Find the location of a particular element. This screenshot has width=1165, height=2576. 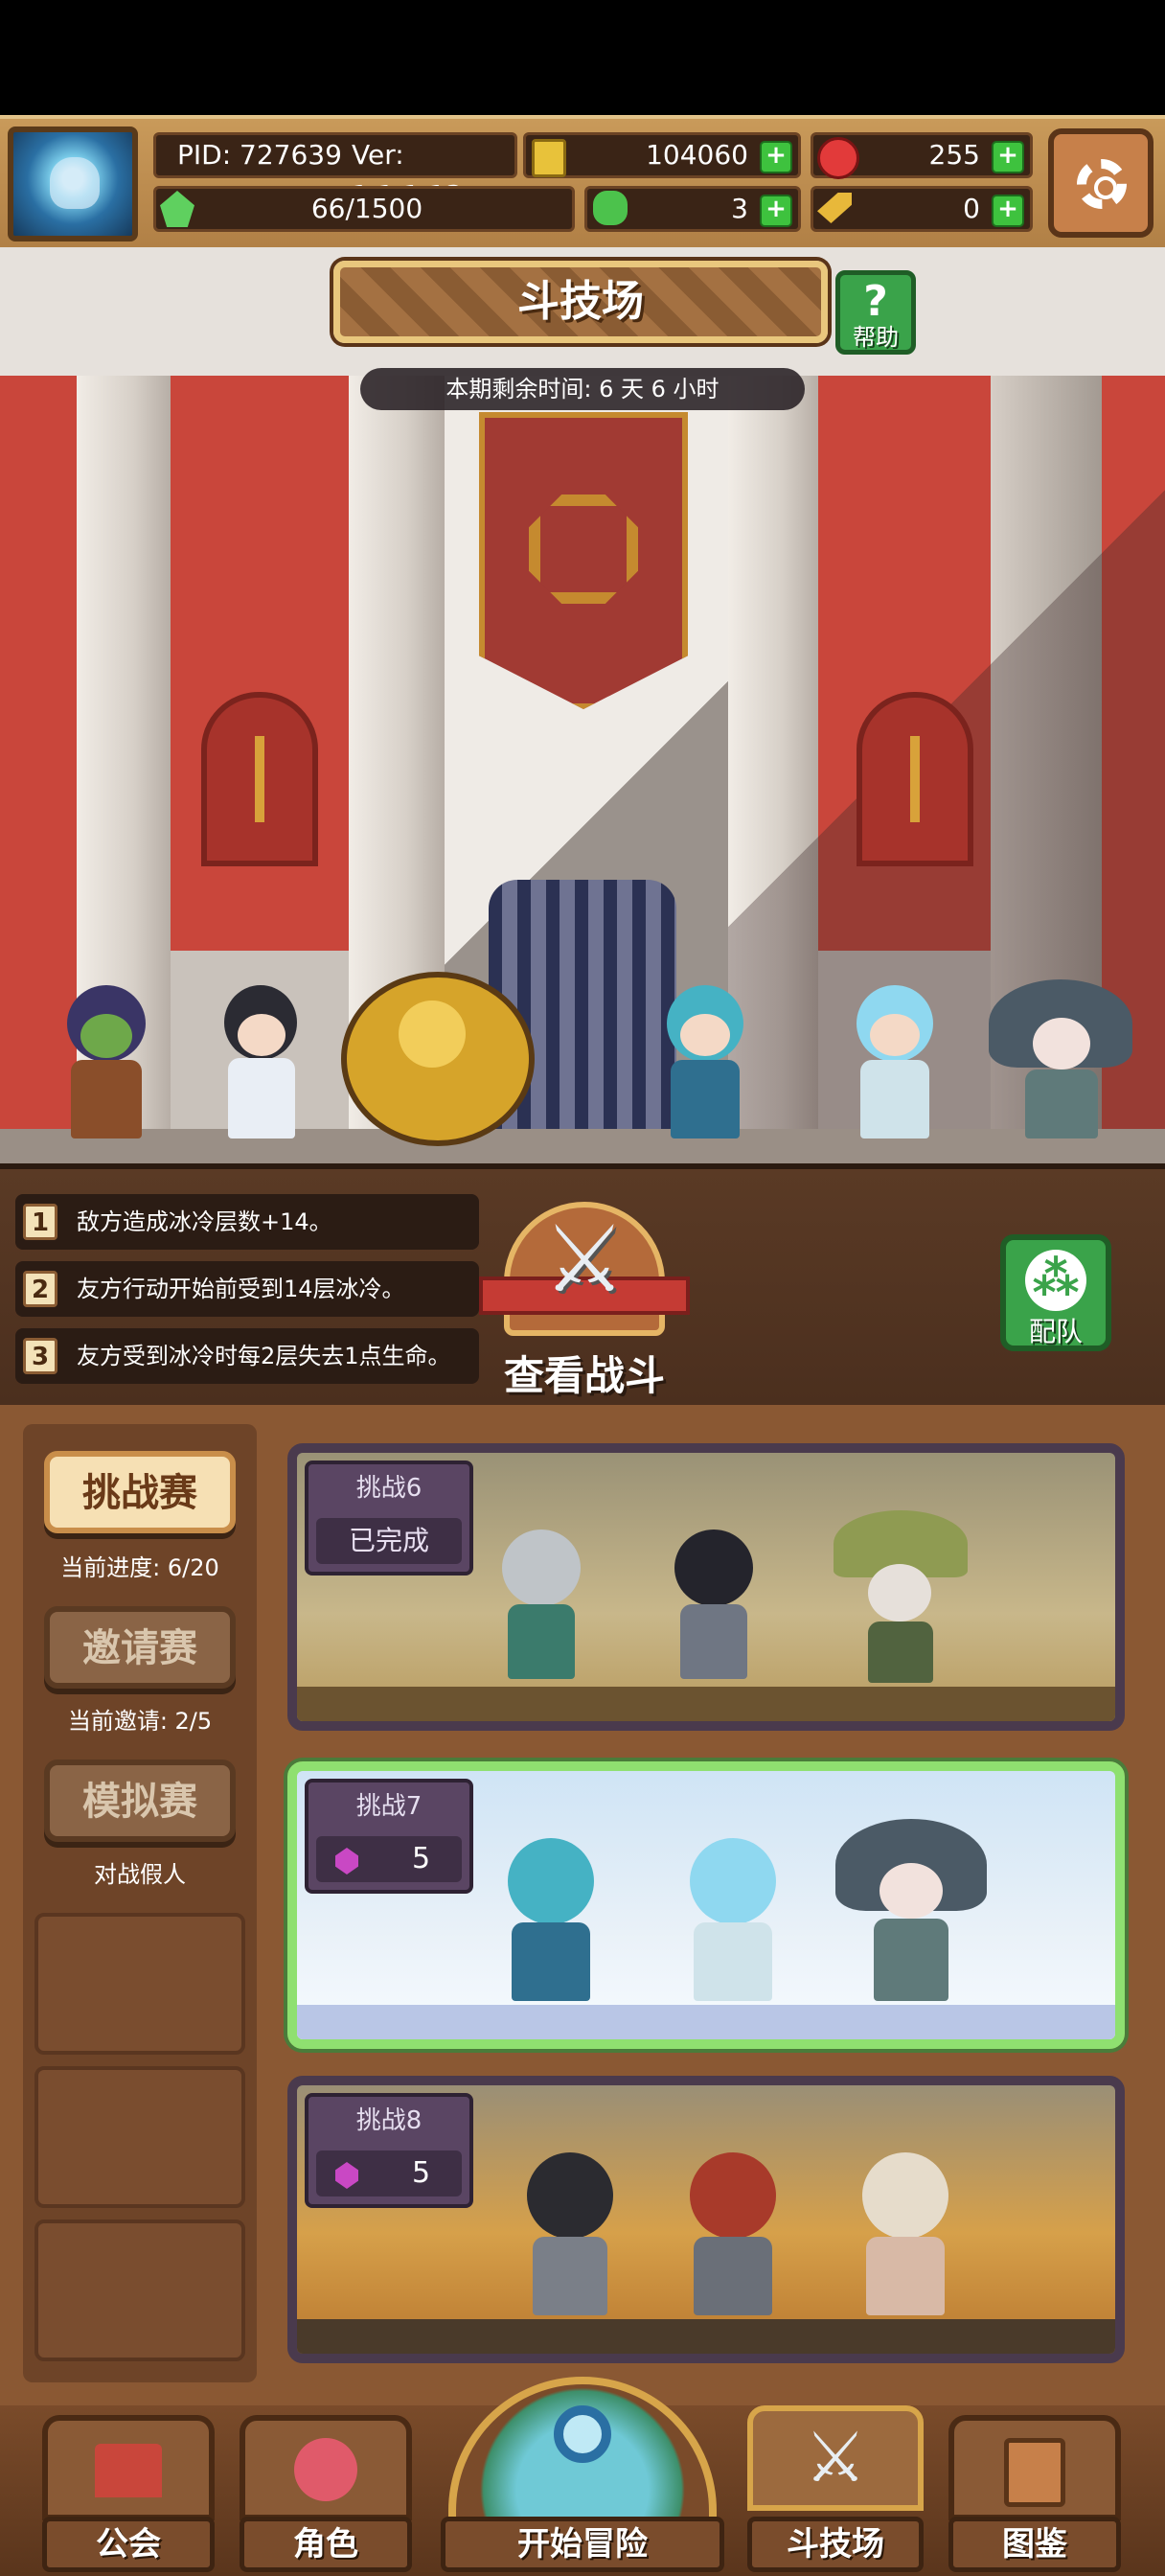

ruby-pill: 255 + is located at coordinates (922, 155).